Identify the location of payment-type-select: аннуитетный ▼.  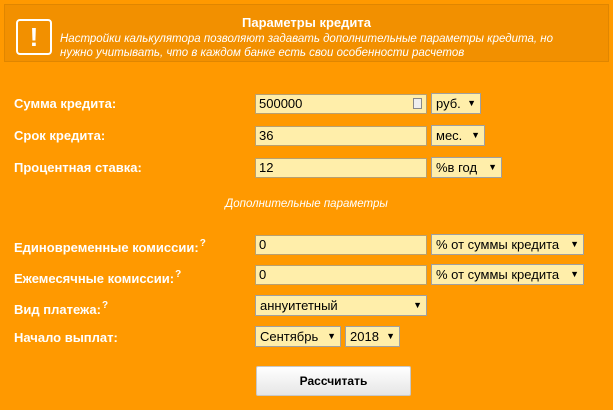
(341, 305).